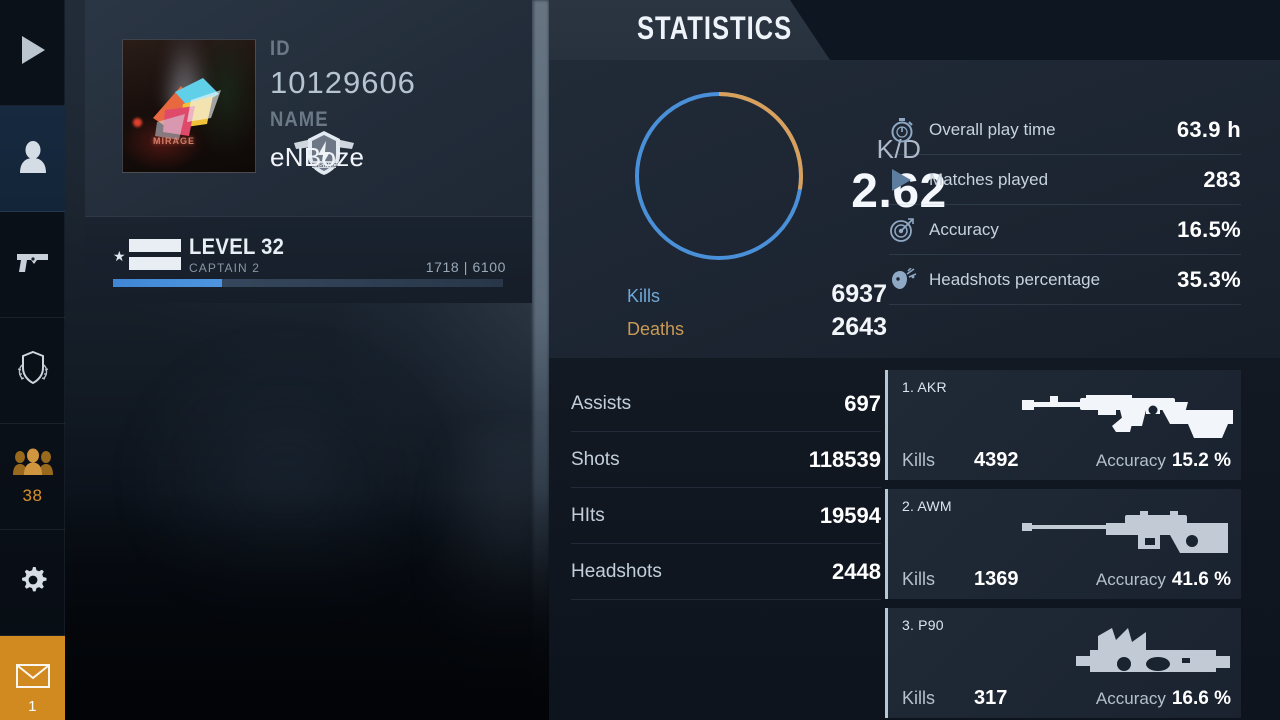 This screenshot has height=720, width=1280. Describe the element at coordinates (909, 230) in the screenshot. I see `target-icon` at that location.